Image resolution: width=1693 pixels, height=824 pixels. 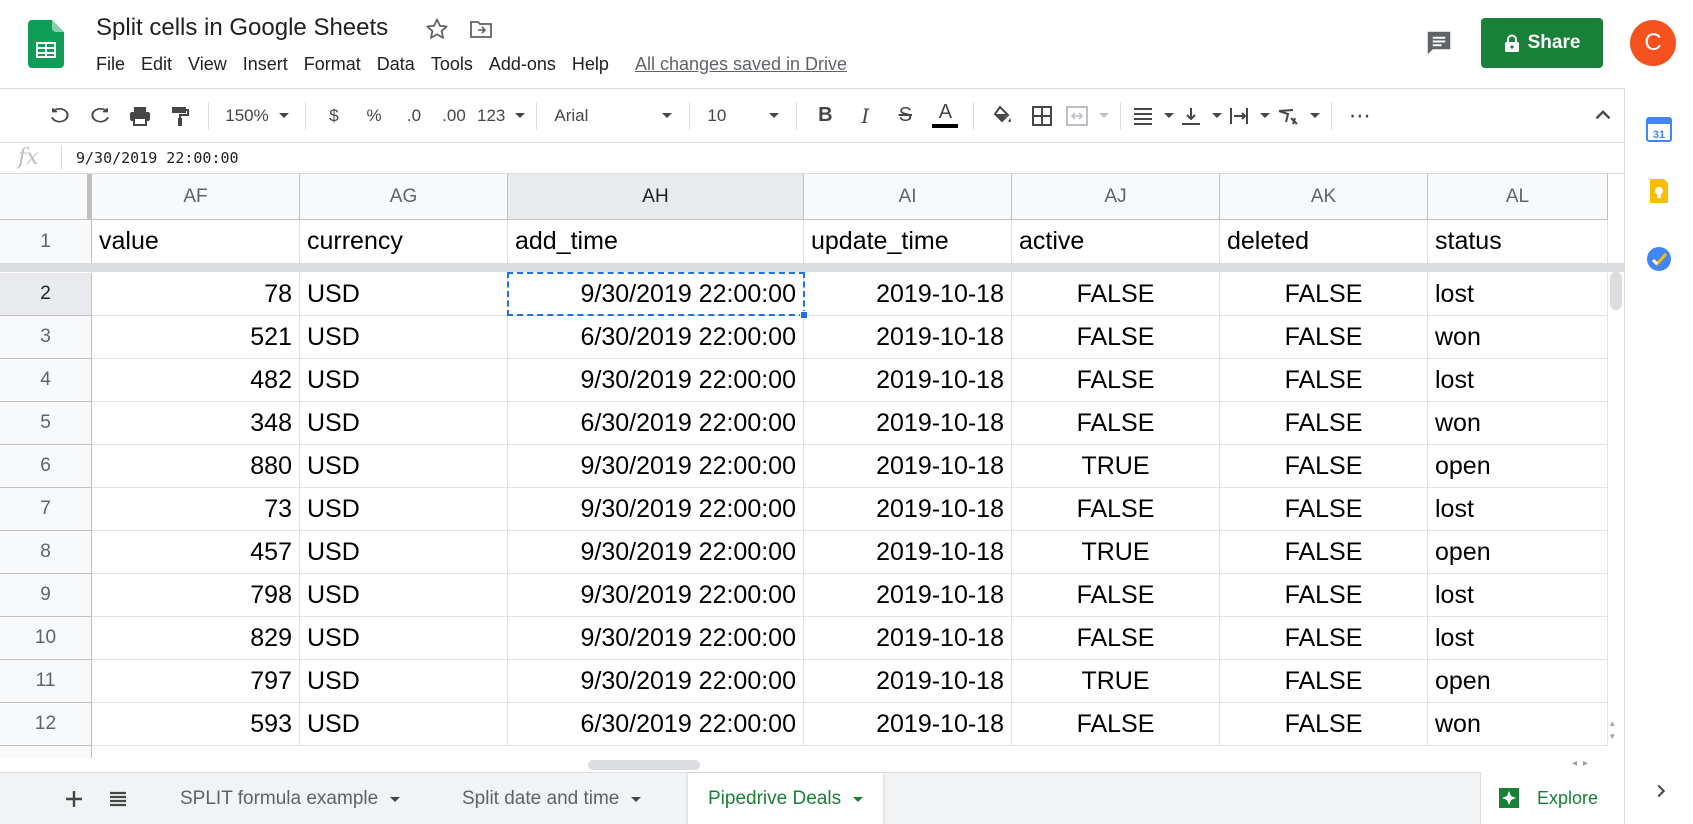 What do you see at coordinates (196, 466) in the screenshot?
I see `cell-af6: 880` at bounding box center [196, 466].